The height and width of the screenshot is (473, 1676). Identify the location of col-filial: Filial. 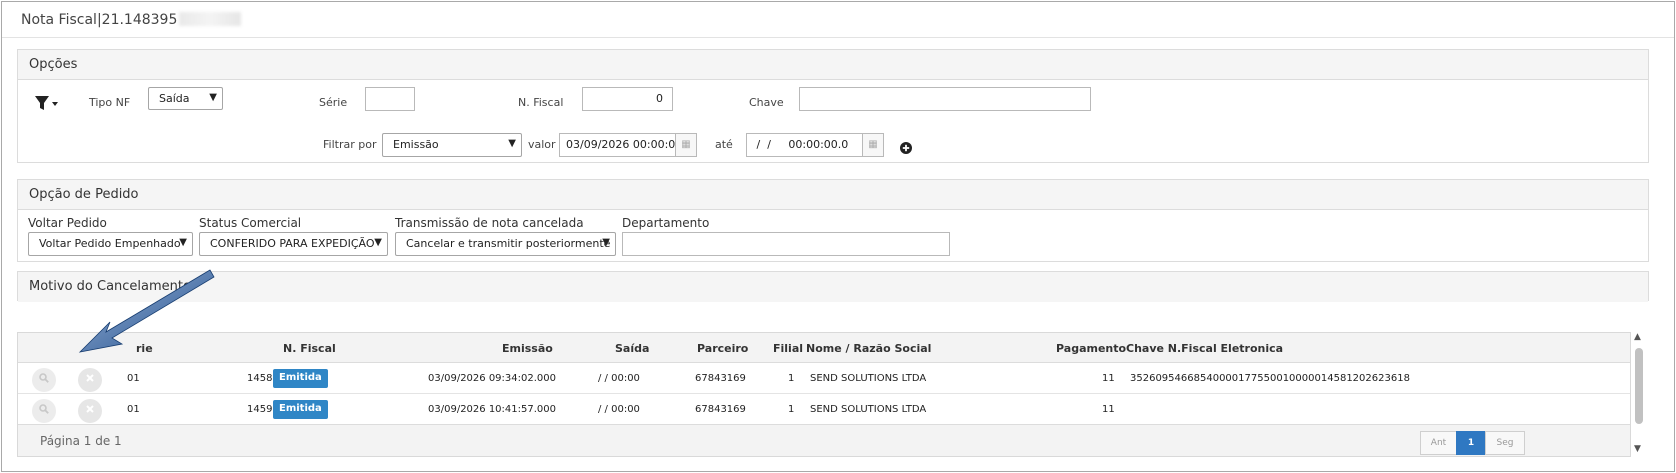
(788, 348).